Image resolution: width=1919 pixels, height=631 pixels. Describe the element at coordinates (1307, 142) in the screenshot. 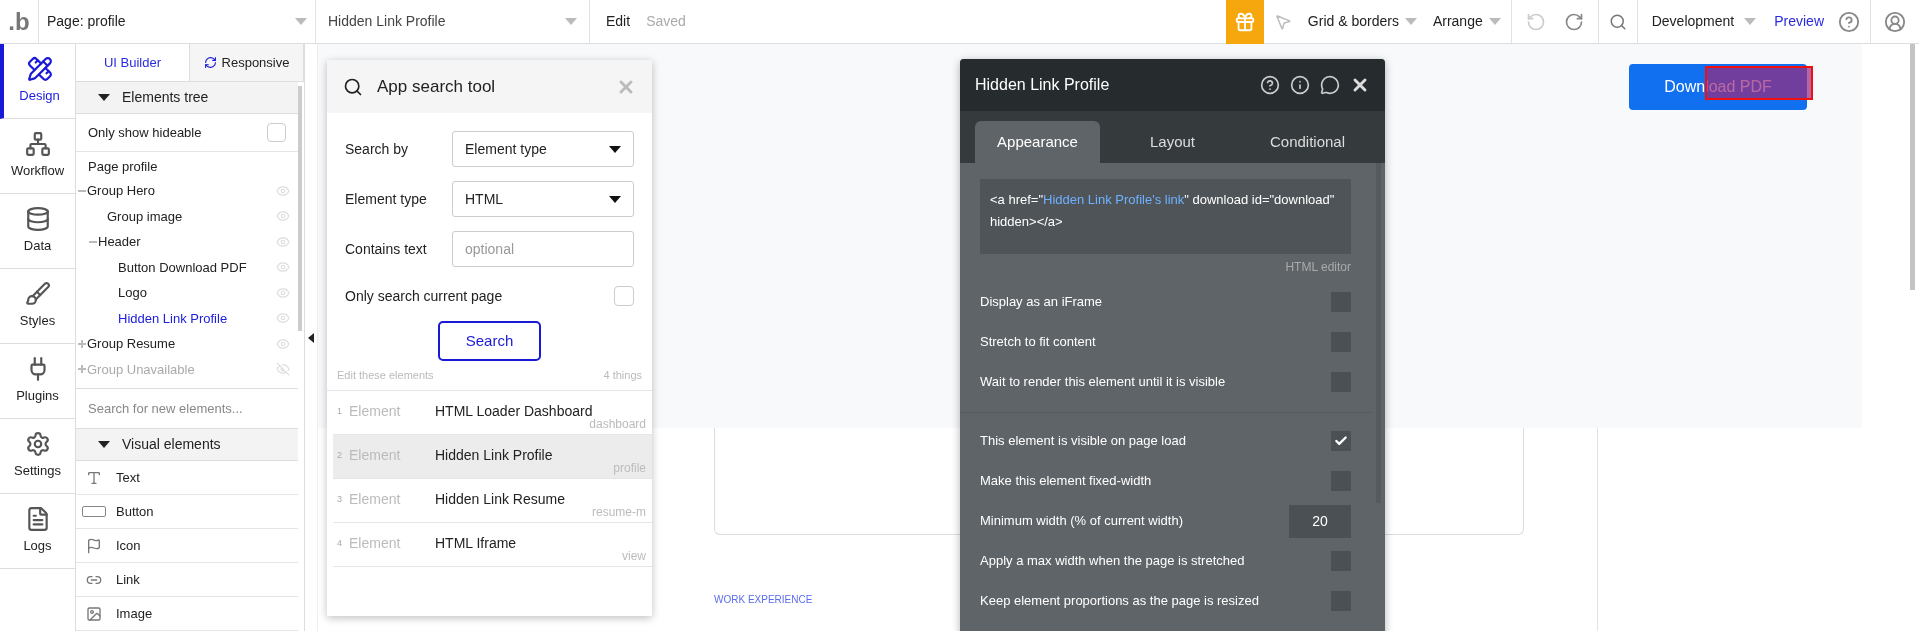

I see `editor-tab: Conditional` at that location.